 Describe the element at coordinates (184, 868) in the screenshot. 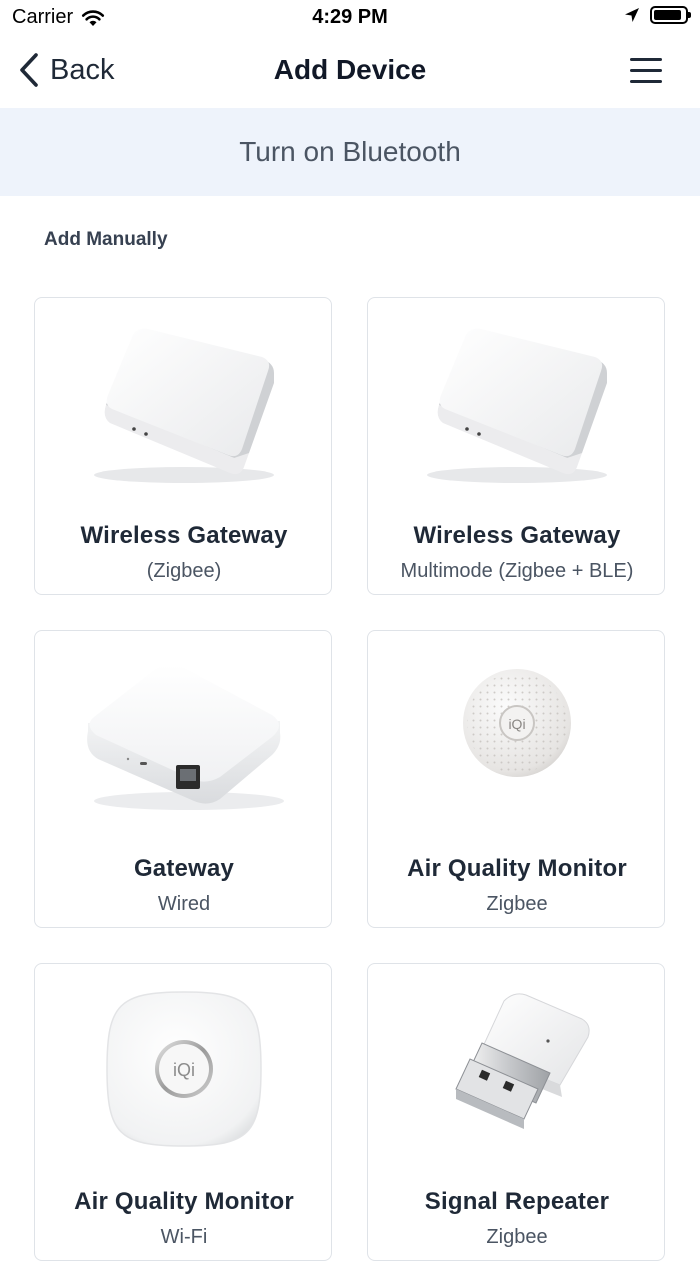

I see `device-name: Gateway` at that location.